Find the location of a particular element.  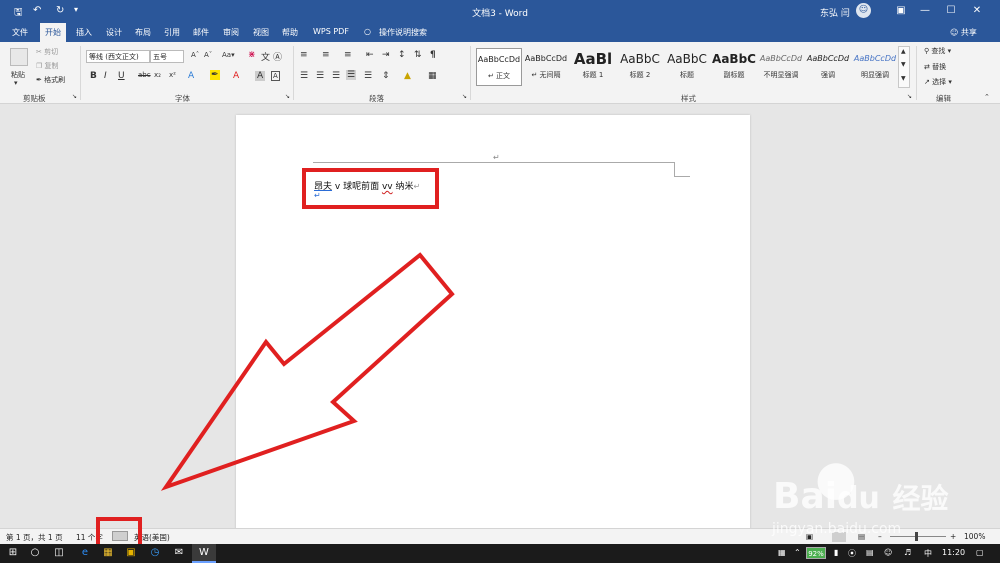

watermark-brand-text: Bai is located at coordinates (805, 496).